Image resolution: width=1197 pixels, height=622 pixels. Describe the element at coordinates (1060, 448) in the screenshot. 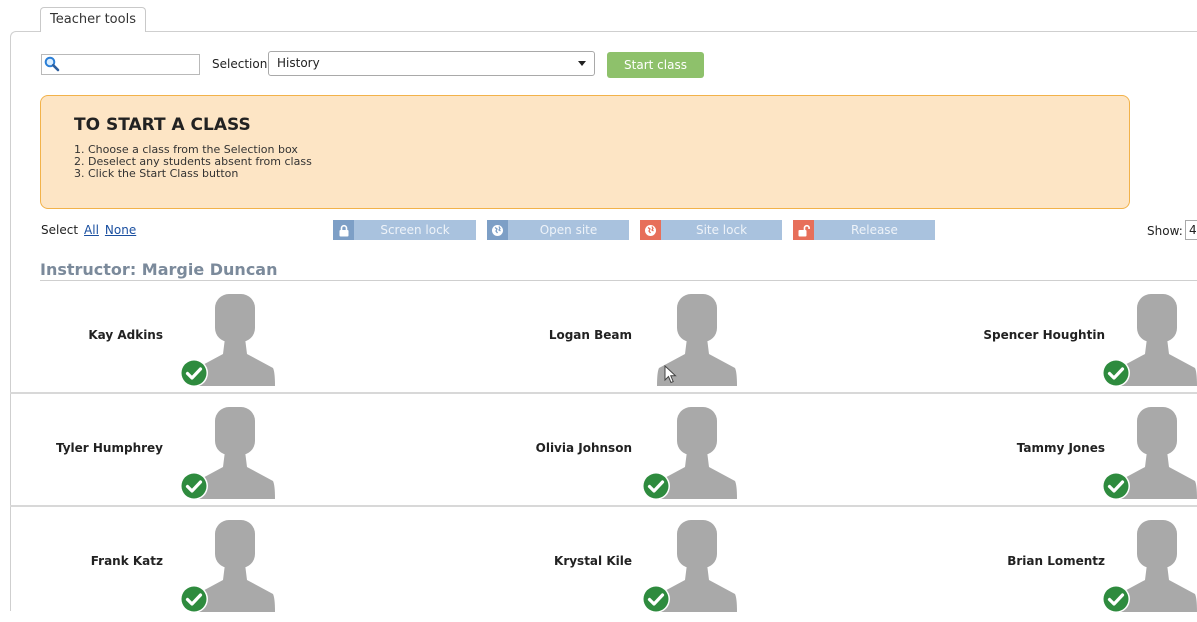

I see `student-name: Tammy Jones` at that location.